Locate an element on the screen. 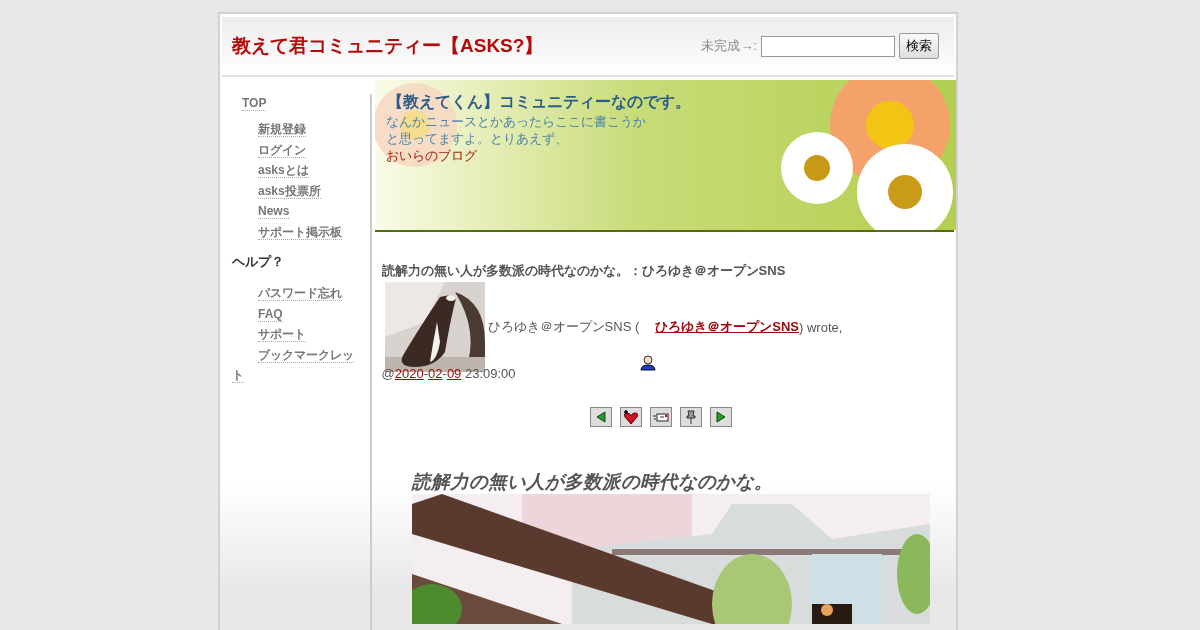 The width and height of the screenshot is (1200, 630). post-heading: 読解力の無い人が多数派の時代なのかな。：ひろゆき＠オープンSNS is located at coordinates (584, 271).